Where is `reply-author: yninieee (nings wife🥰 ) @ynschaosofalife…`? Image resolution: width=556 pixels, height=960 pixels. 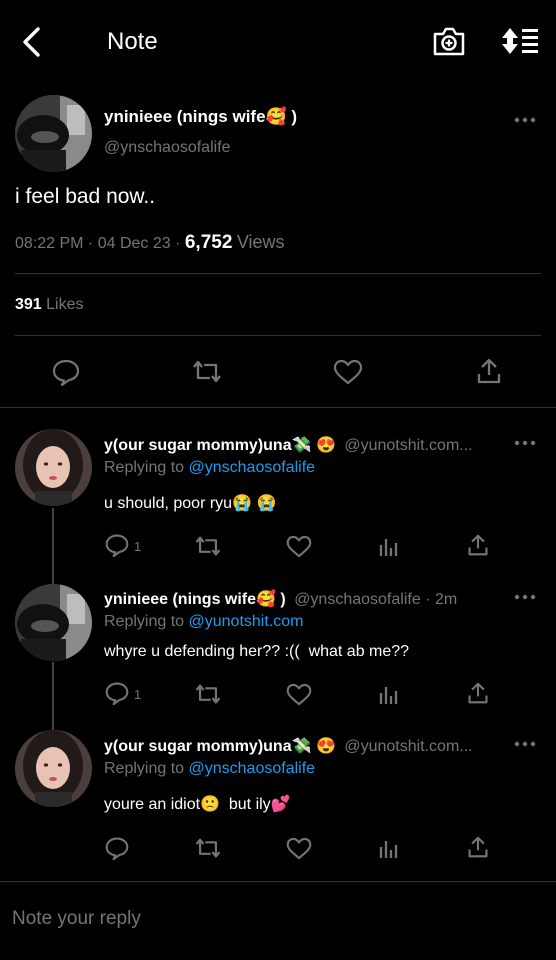
reply-author: yninieee (nings wife🥰 ) @ynschaosofalife… is located at coordinates (304, 599).